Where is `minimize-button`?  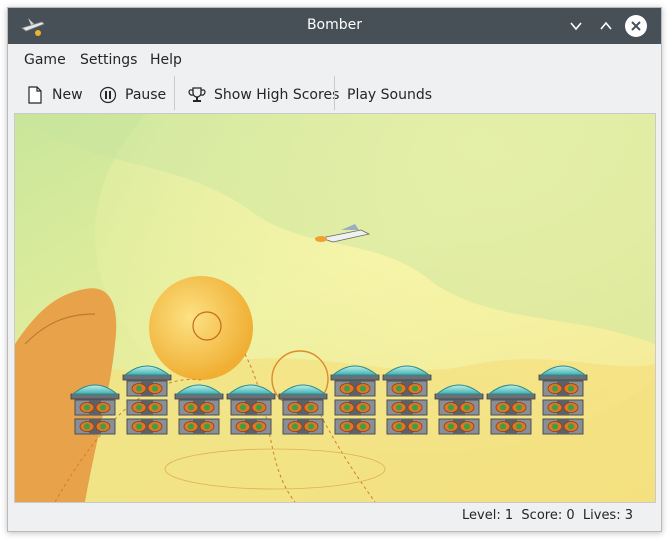 minimize-button is located at coordinates (576, 26).